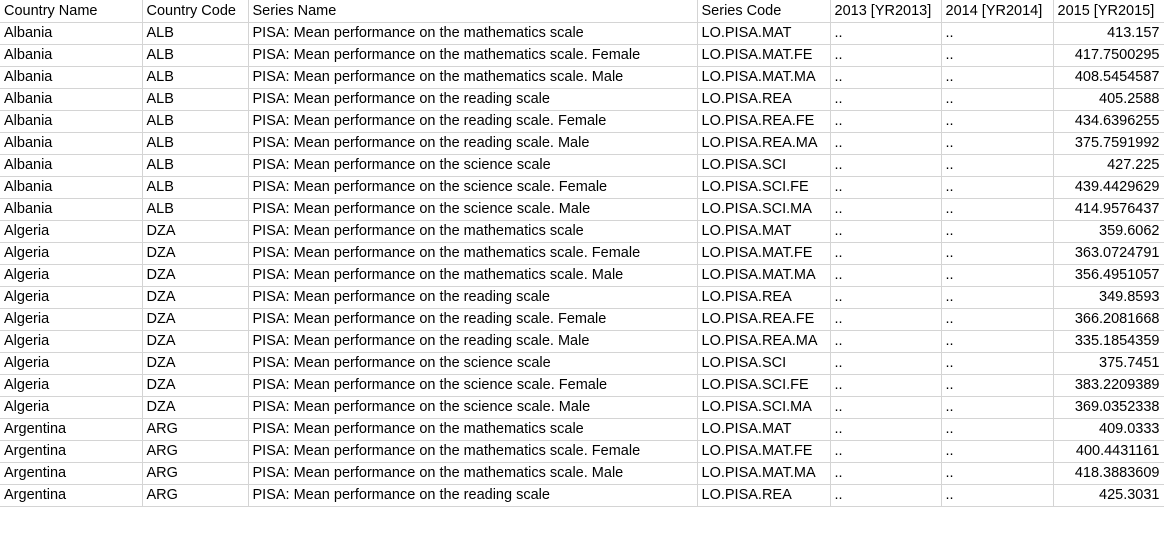  I want to click on yr2015-cell: 375.7451, so click(1108, 363).